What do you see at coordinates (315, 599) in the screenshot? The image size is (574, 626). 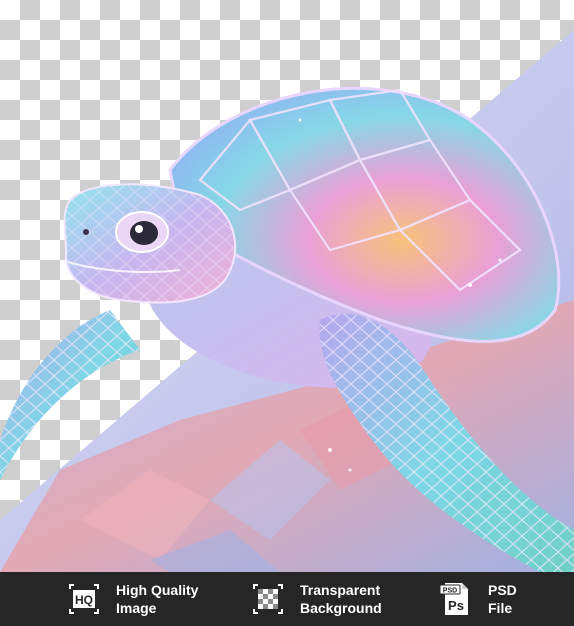 I see `feature-transparent: Transparent Background` at bounding box center [315, 599].